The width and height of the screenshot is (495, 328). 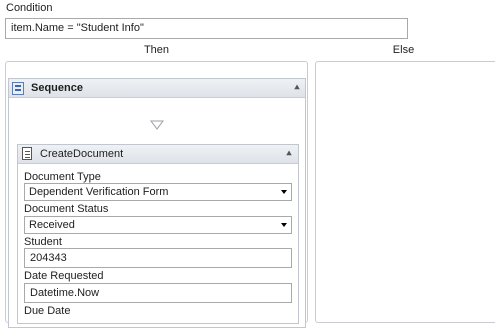 What do you see at coordinates (297, 89) in the screenshot?
I see `sequence-collapse-icon: ⯅` at bounding box center [297, 89].